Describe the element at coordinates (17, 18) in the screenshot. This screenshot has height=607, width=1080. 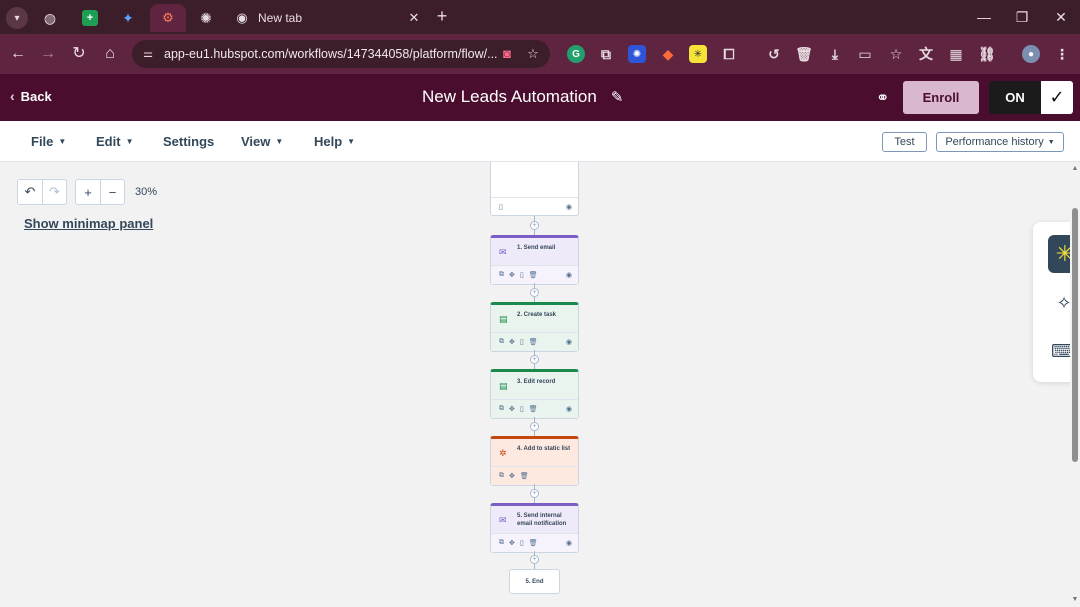
I see `tab-search-icon: ▾` at that location.